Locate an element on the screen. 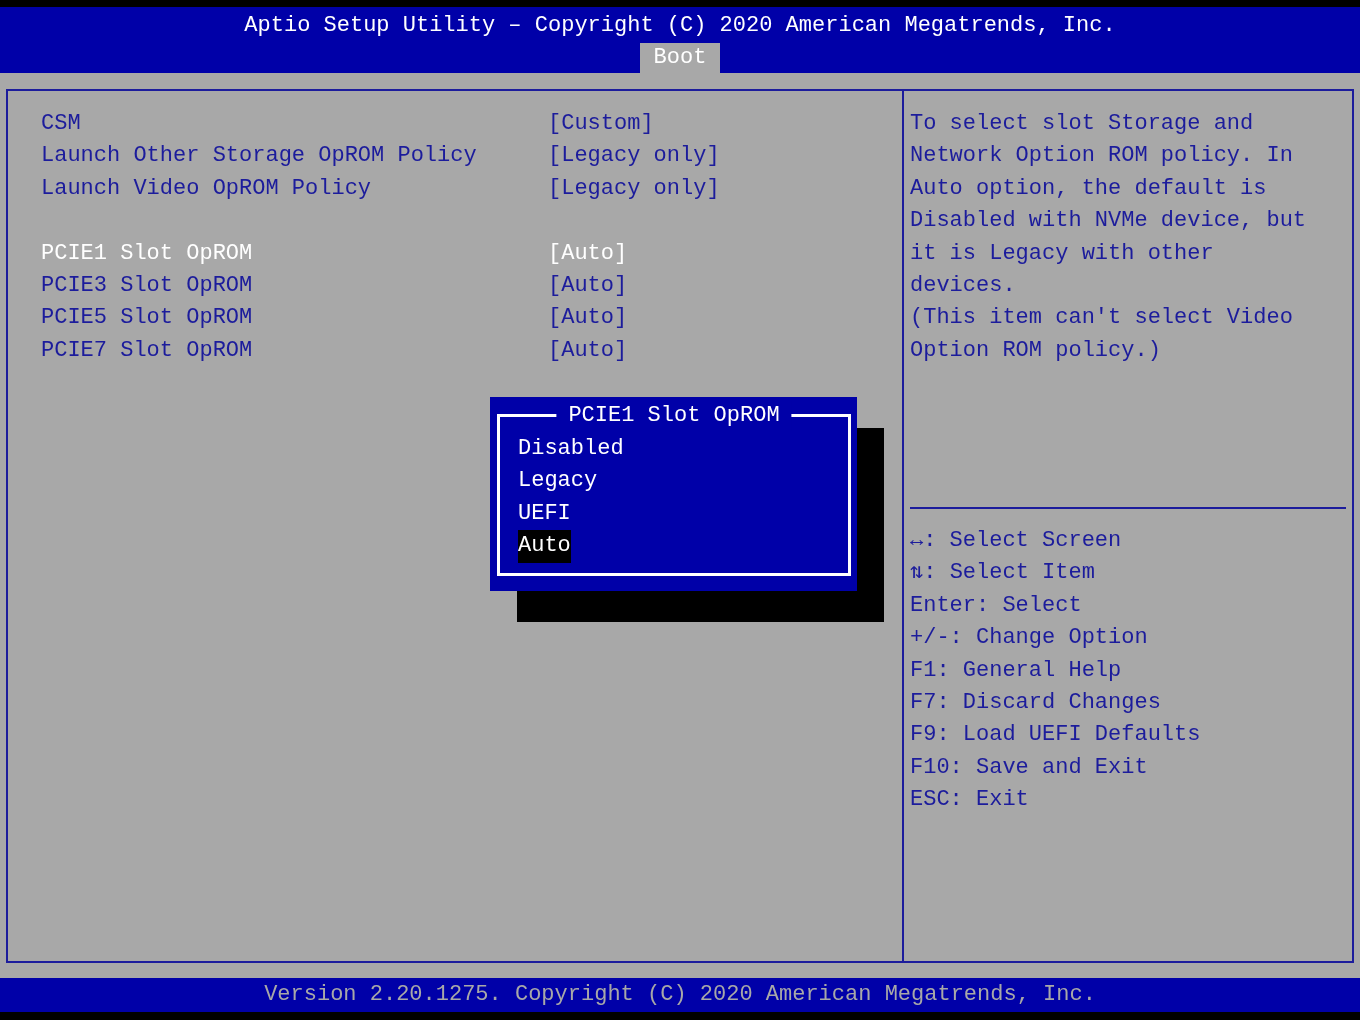  setting-label: Launch Other Storage OpROM Policy is located at coordinates (294, 156).